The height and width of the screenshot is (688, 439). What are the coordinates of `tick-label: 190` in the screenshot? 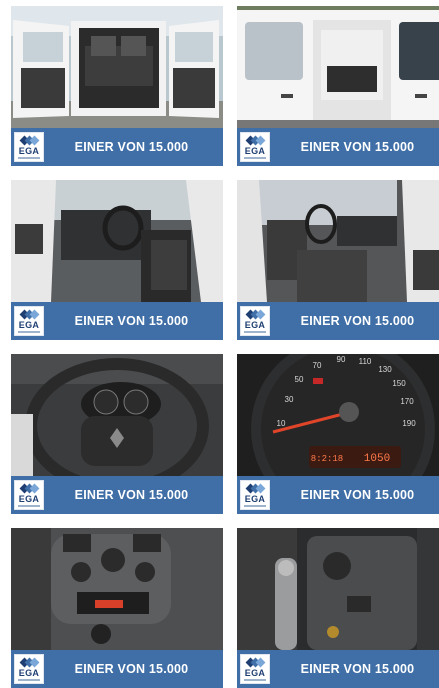 It's located at (409, 423).